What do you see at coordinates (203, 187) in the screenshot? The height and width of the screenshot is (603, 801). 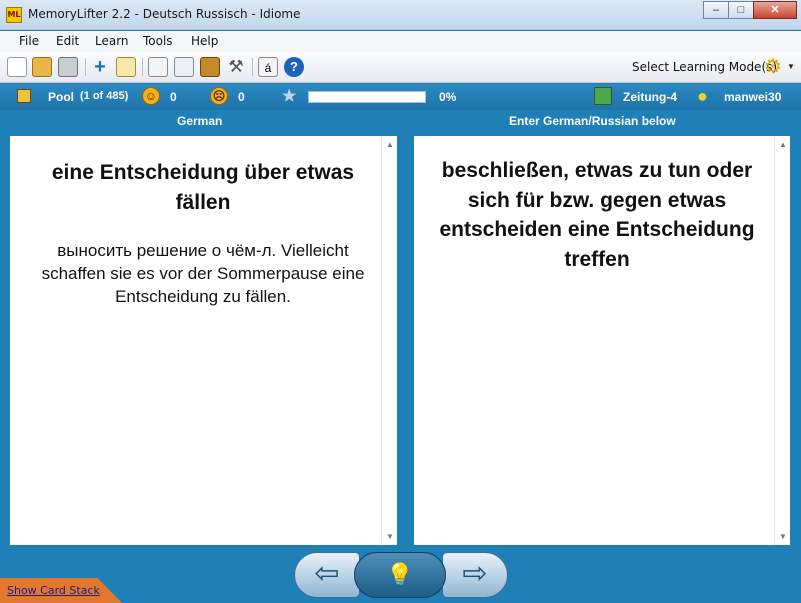 I see `question-title: eine Entscheidung über etwas fällen` at bounding box center [203, 187].